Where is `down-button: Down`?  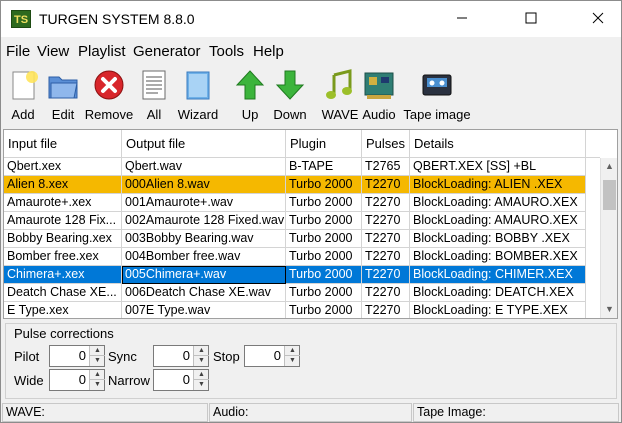
down-button: Down is located at coordinates (290, 95).